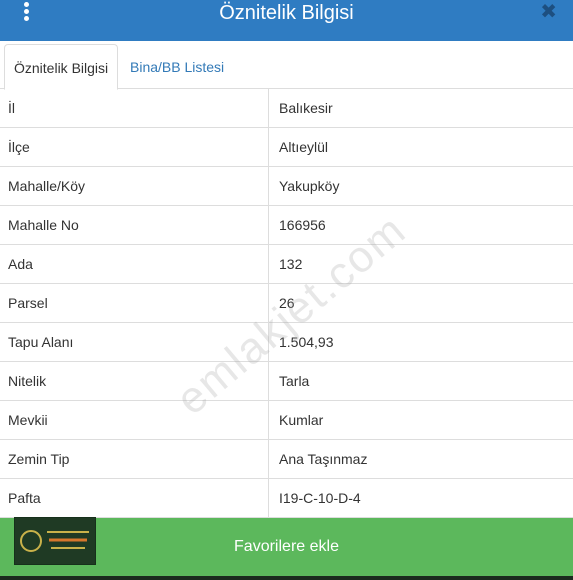  I want to click on attribute-key: Tapu Alanı, so click(41, 342).